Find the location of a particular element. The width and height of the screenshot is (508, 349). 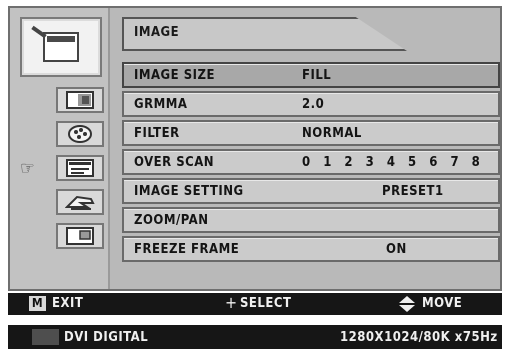

menu-row-zoom-pan: ZOOM/PAN is located at coordinates (311, 220).